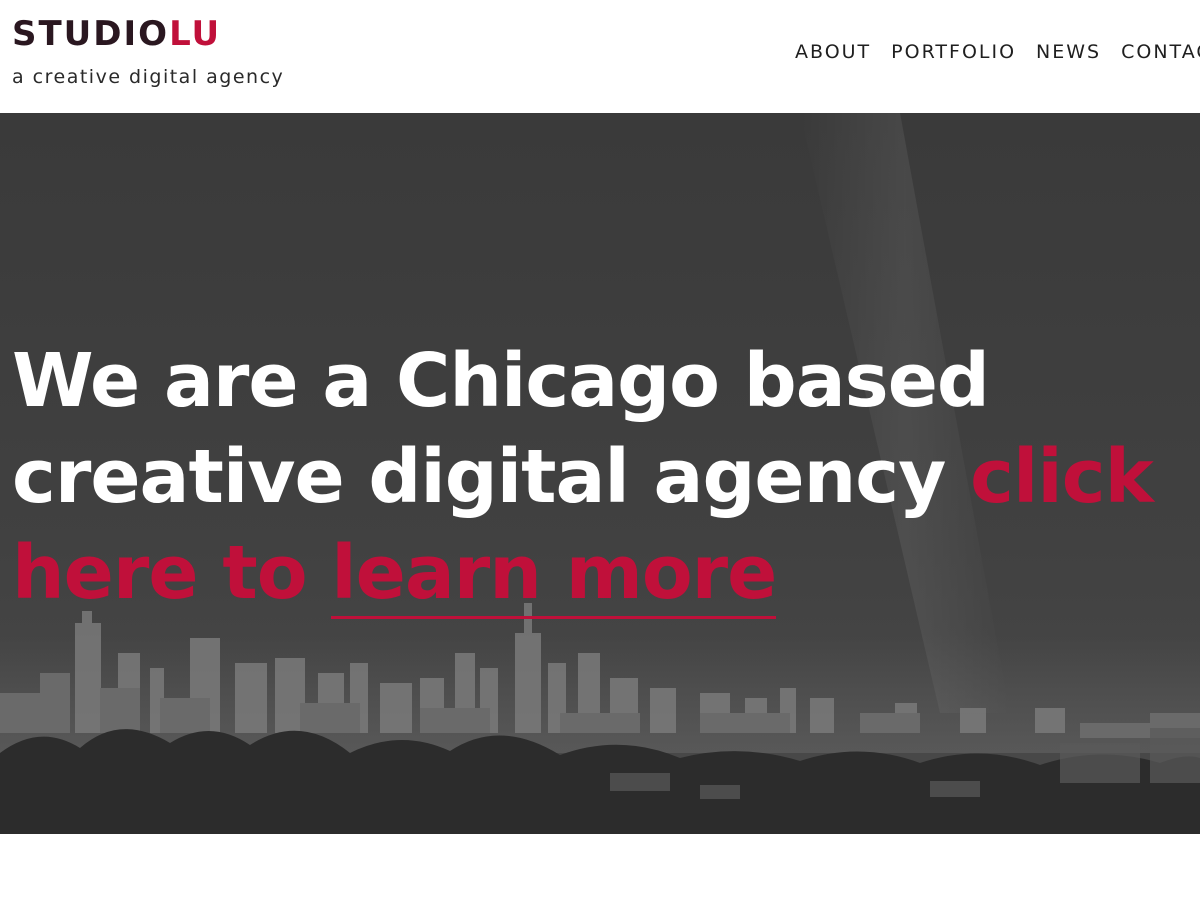  I want to click on logo: STUDIOLU, so click(116, 34).